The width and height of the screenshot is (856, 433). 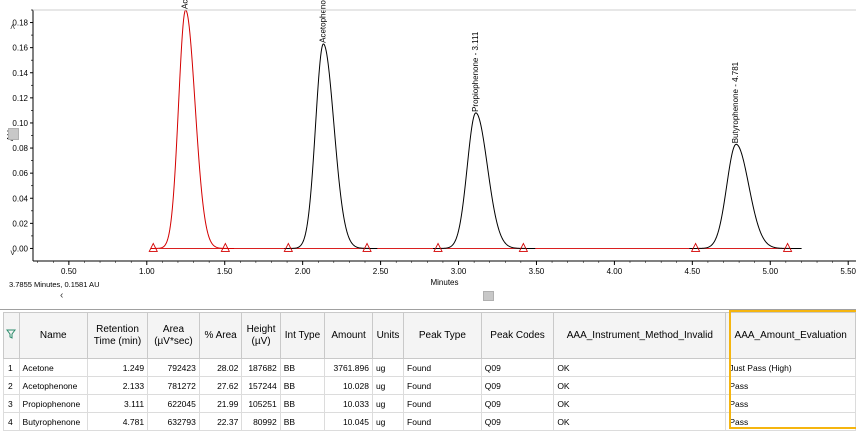 What do you see at coordinates (12, 253) in the screenshot?
I see `scroll-down-icon: ˅` at bounding box center [12, 253].